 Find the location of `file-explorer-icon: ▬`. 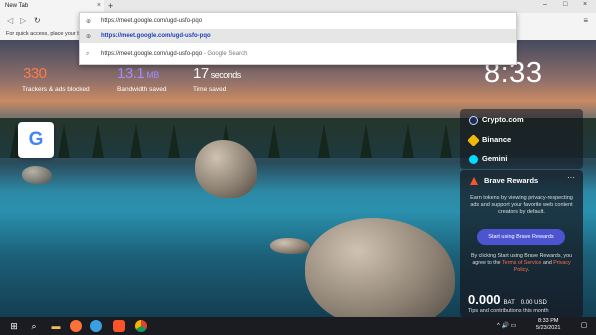

file-explorer-icon: ▬ is located at coordinates (56, 326).